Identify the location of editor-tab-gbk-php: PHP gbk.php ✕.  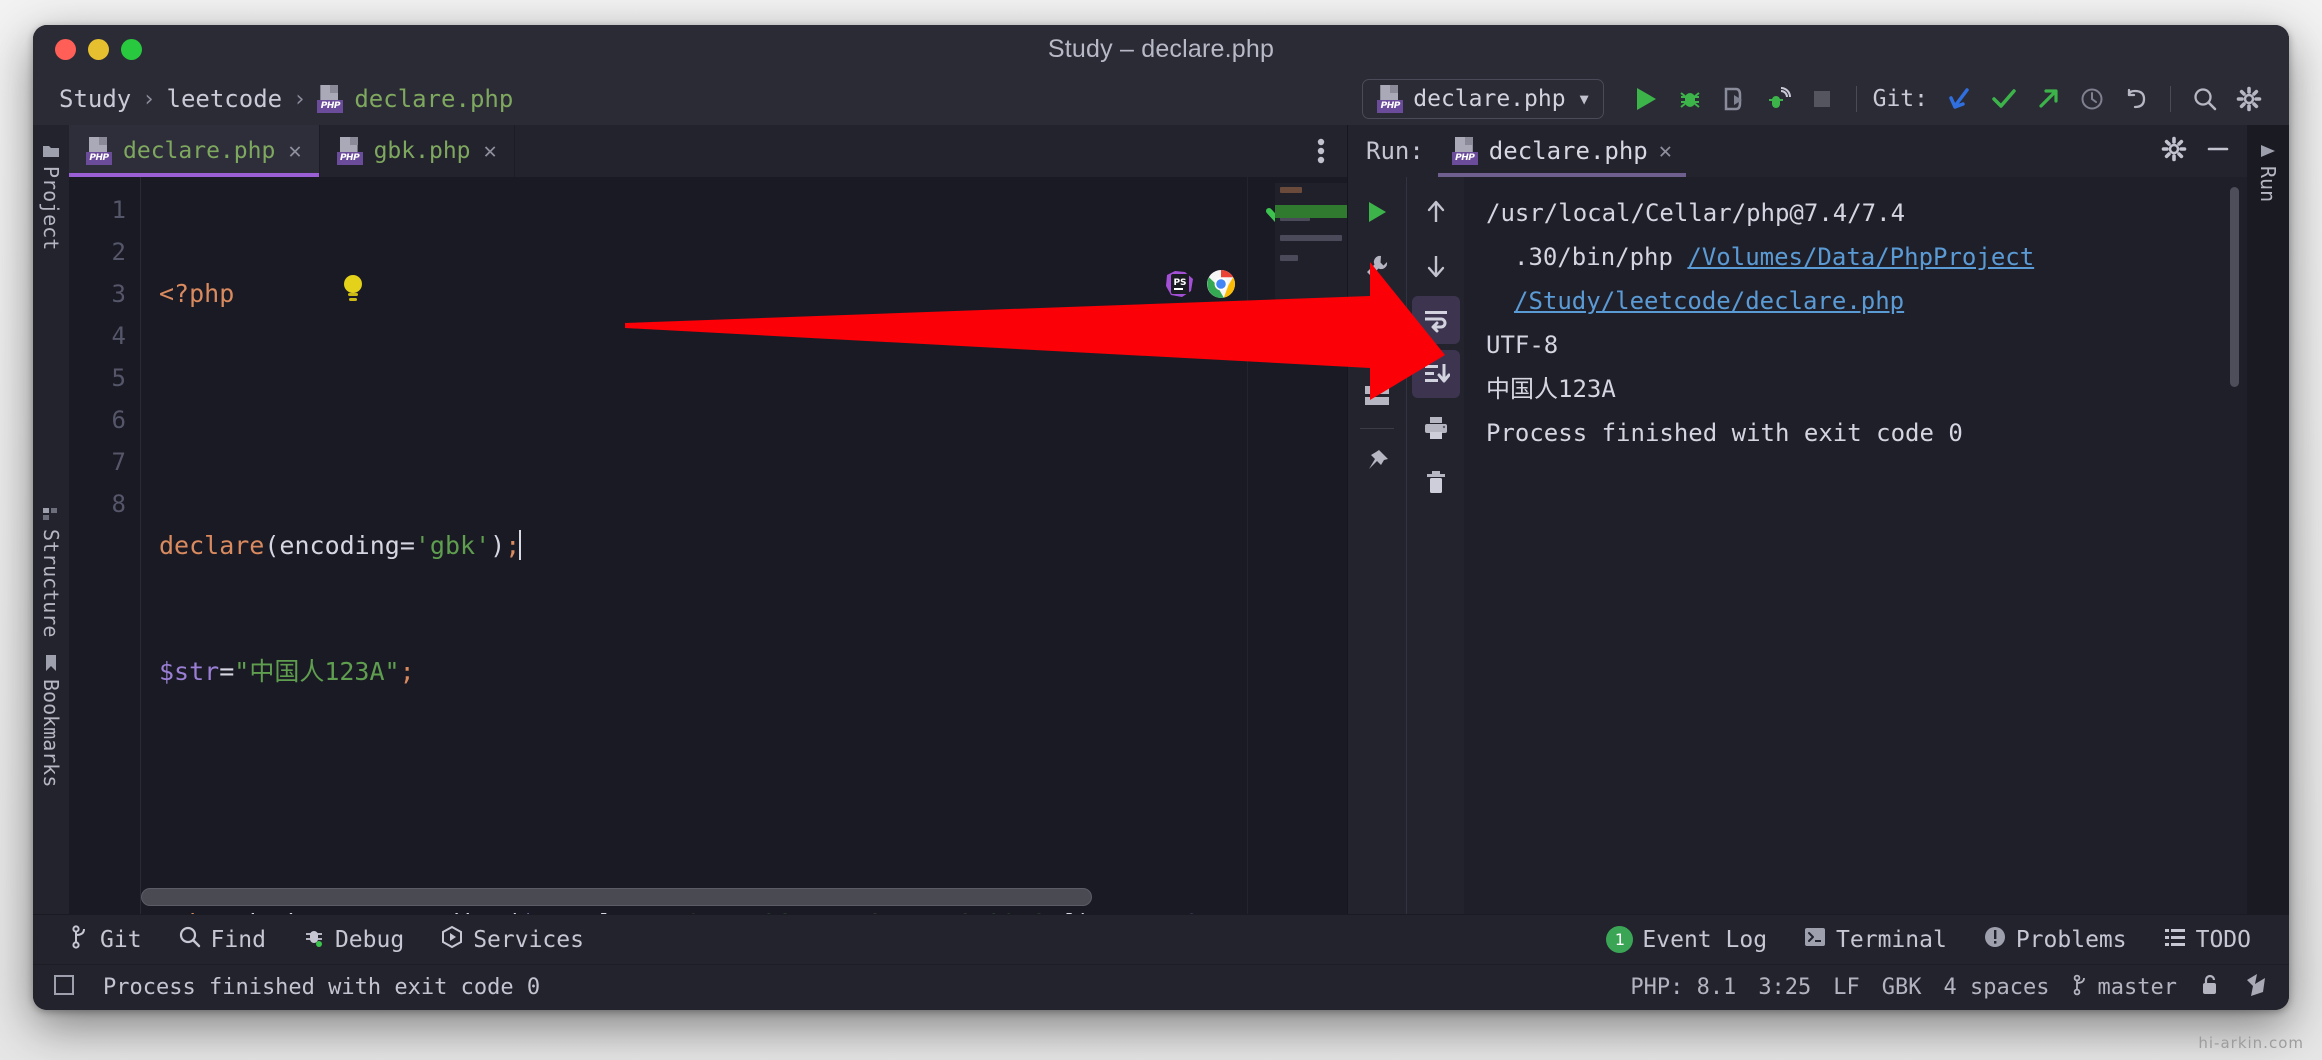
(417, 151).